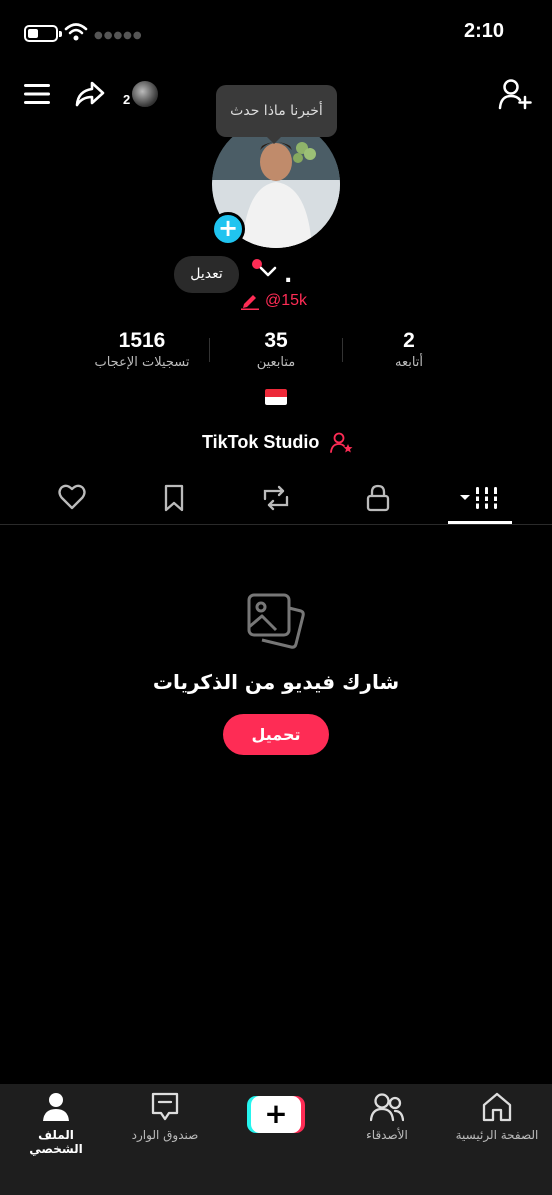  What do you see at coordinates (276, 734) in the screenshot?
I see `upload-button: تحميل` at bounding box center [276, 734].